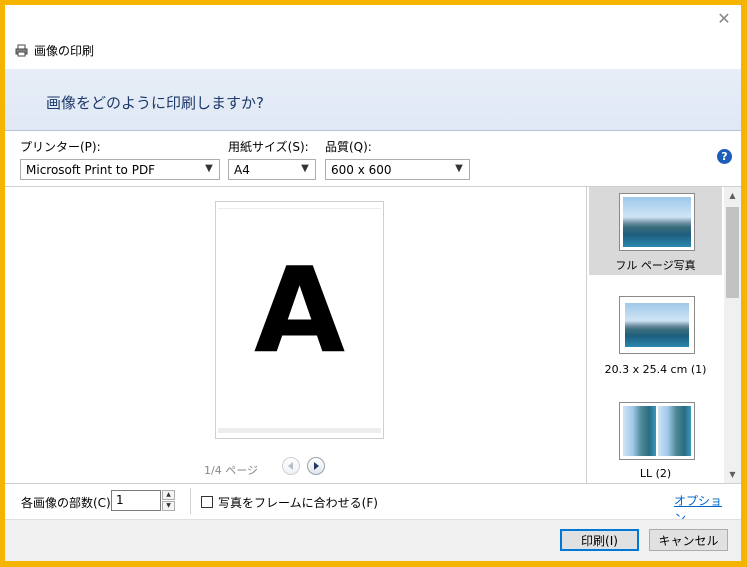  I want to click on paper-size-value: A4, so click(242, 169).